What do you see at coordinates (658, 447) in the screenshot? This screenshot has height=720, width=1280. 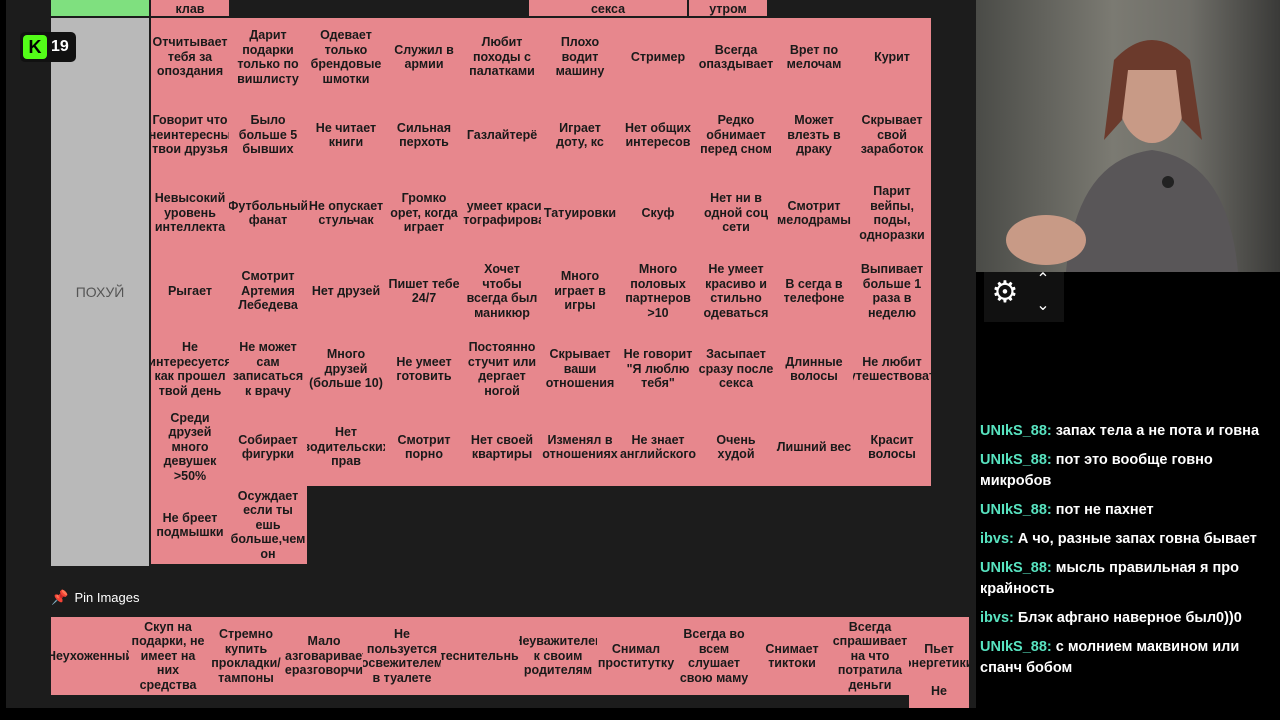 I see `tier-item: Не знает английского` at bounding box center [658, 447].